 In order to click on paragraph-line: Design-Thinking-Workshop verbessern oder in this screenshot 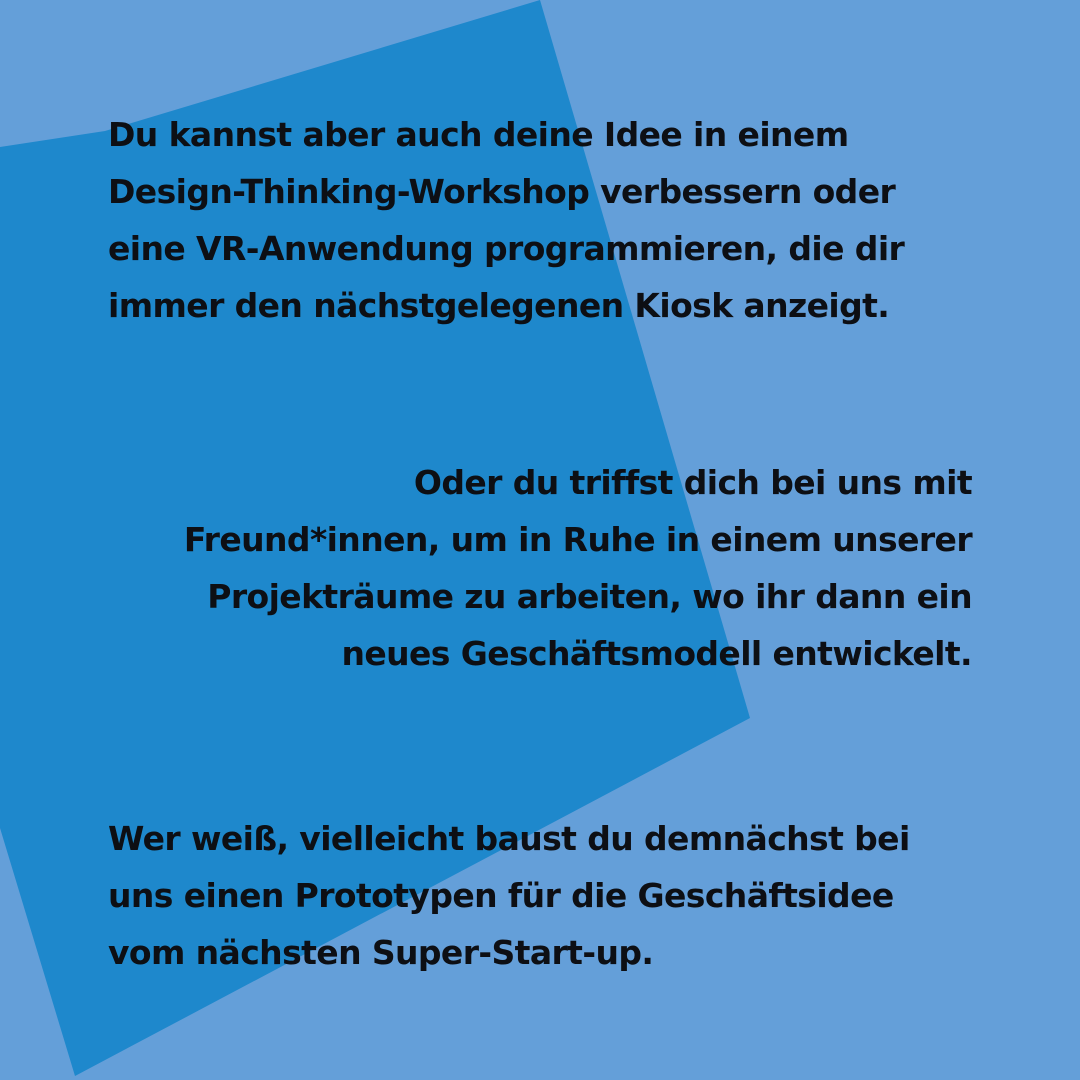, I will do `click(502, 191)`.